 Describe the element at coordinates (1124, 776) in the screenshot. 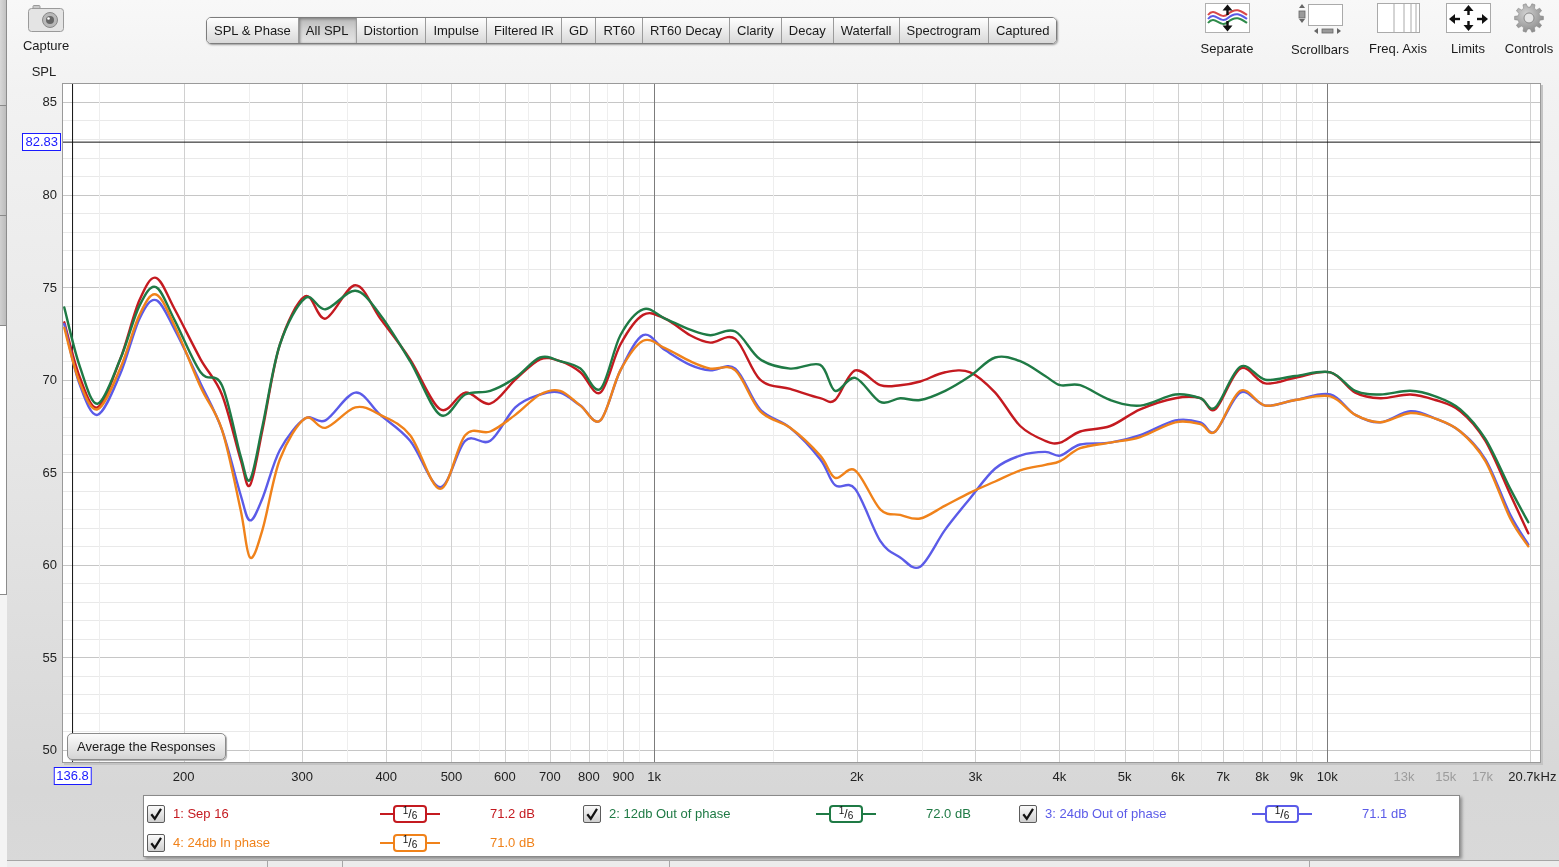

I see `axis-tick-label: 5k` at that location.